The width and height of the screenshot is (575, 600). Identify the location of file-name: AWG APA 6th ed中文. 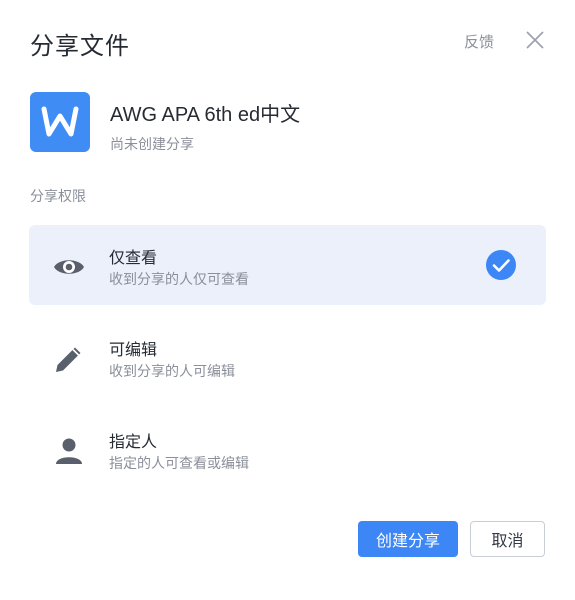
(205, 115).